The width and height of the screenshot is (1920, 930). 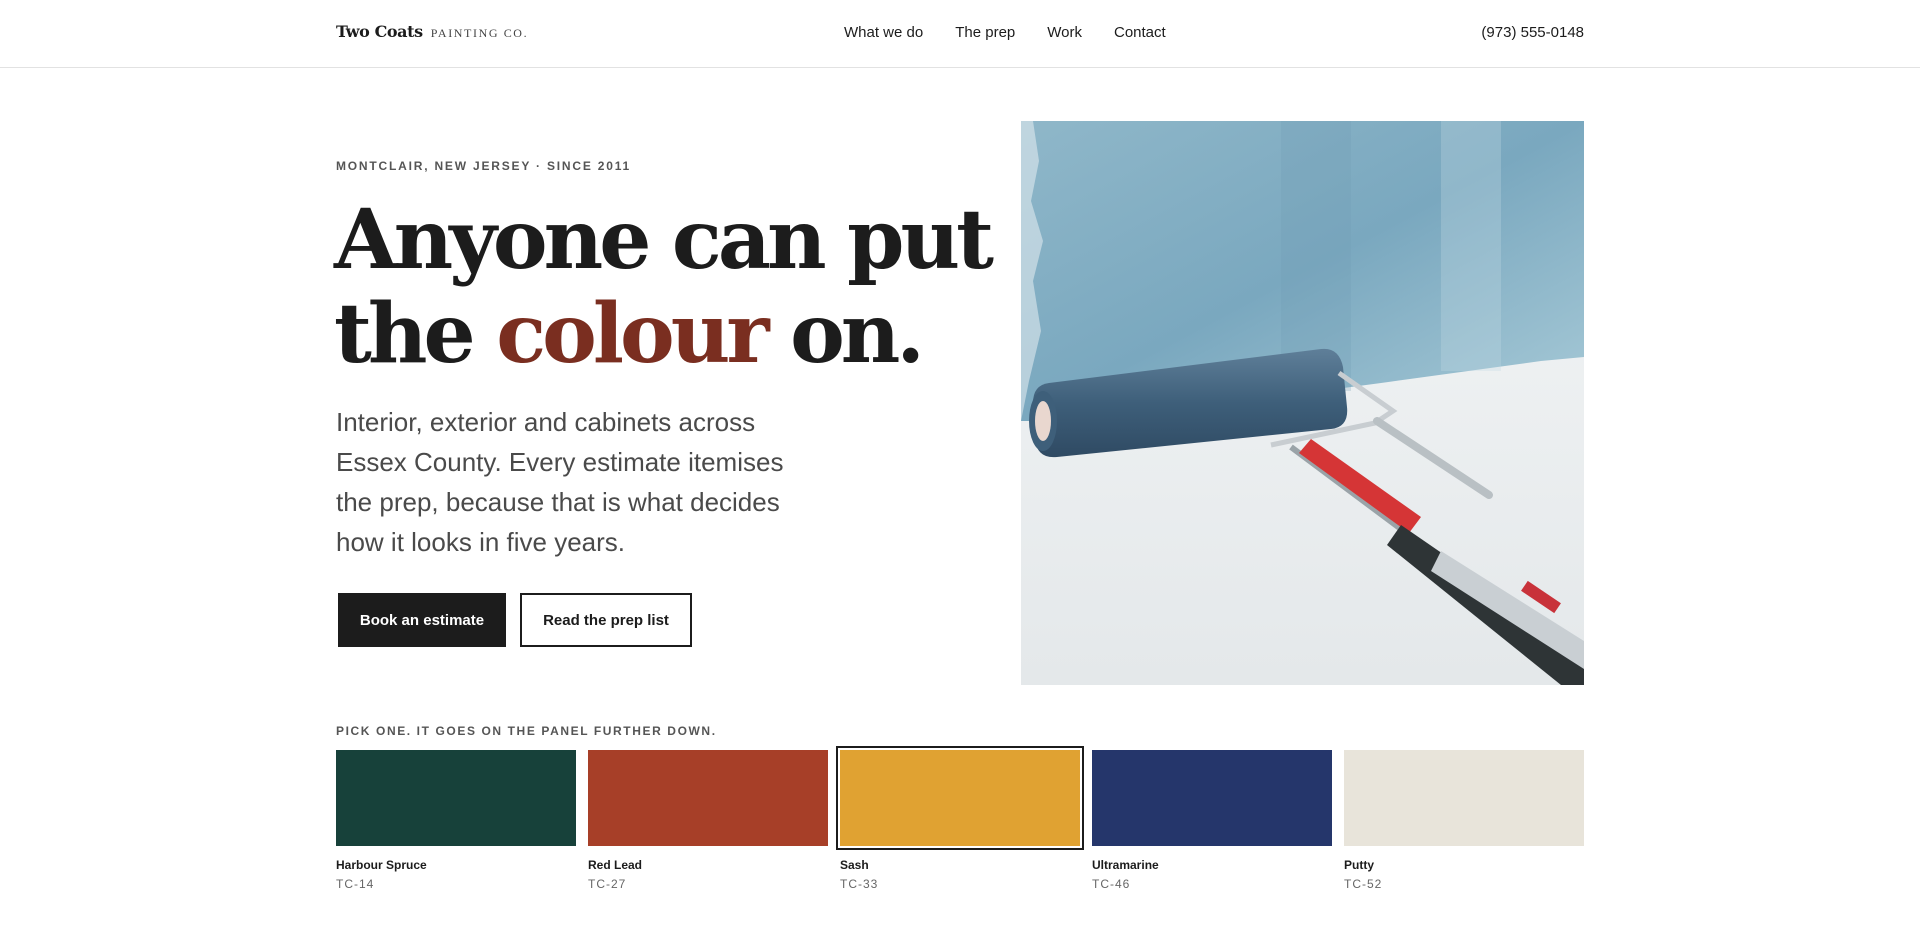 What do you see at coordinates (859, 884) in the screenshot?
I see `swatch-code: TC-33` at bounding box center [859, 884].